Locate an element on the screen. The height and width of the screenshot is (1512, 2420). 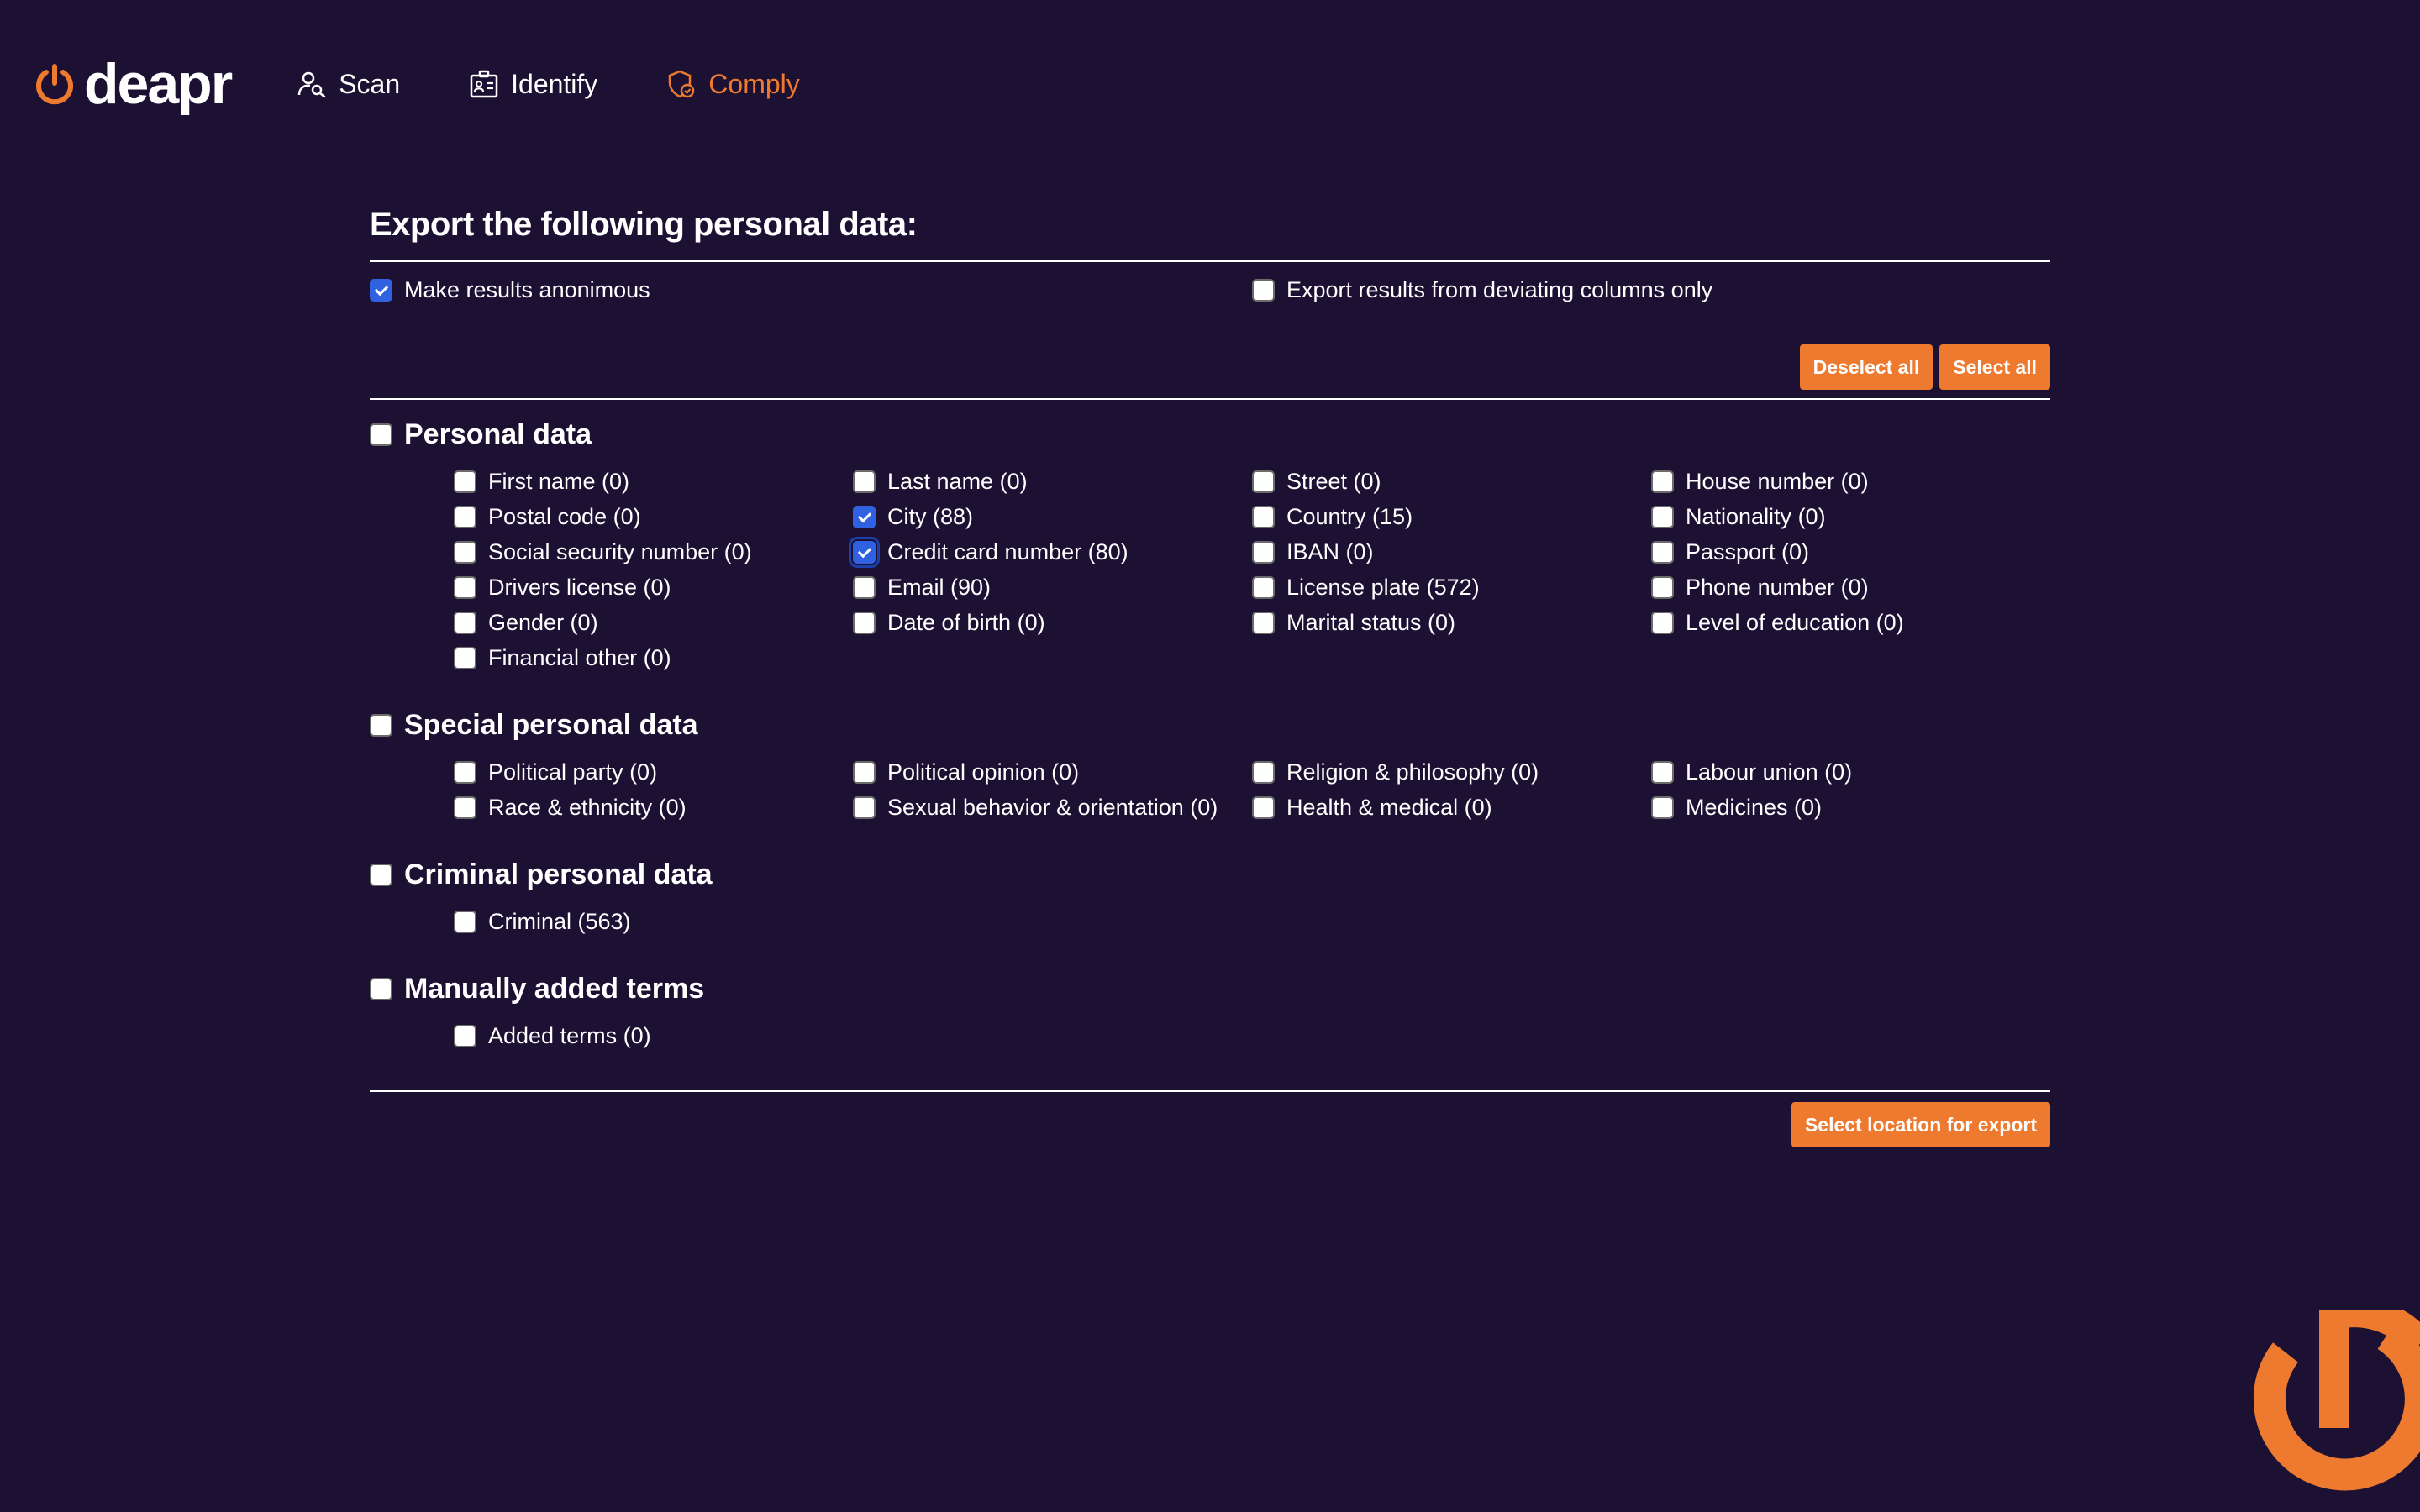
anonymous-checkbox is located at coordinates (381, 290).